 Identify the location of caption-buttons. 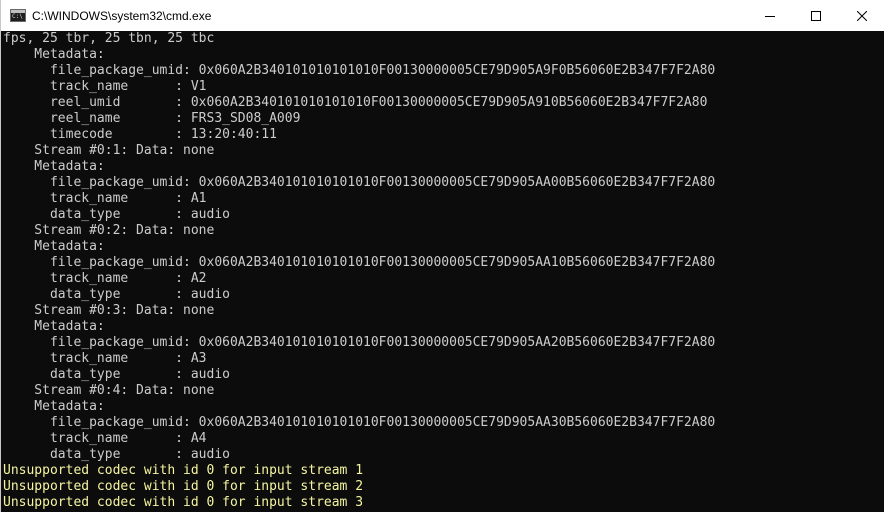
(815, 15).